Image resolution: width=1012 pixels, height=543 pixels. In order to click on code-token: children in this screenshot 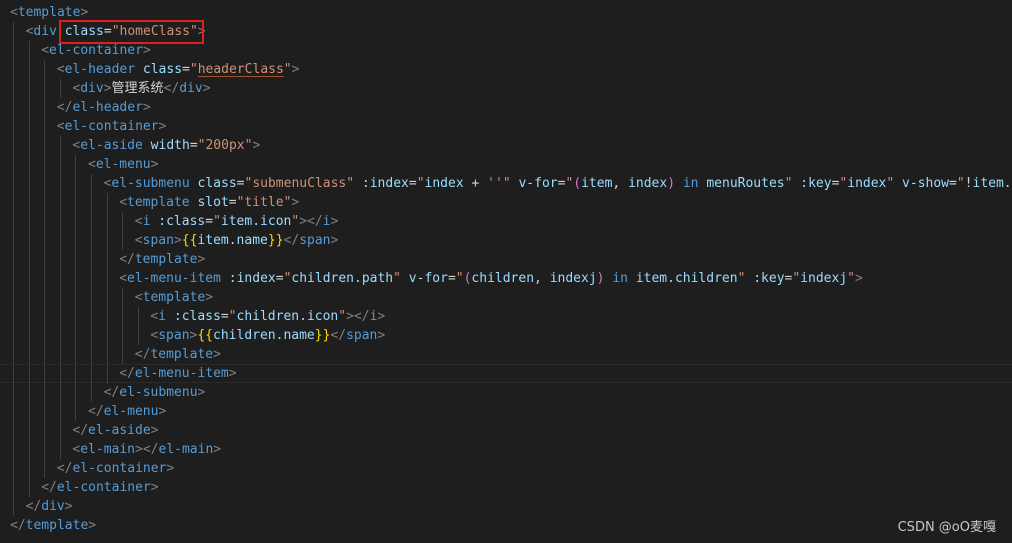, I will do `click(503, 278)`.